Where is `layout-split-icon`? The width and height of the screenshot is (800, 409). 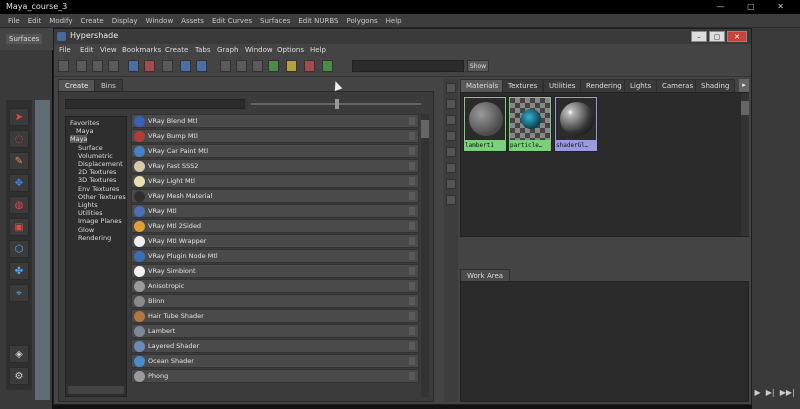
layout-split-icon is located at coordinates (113, 66).